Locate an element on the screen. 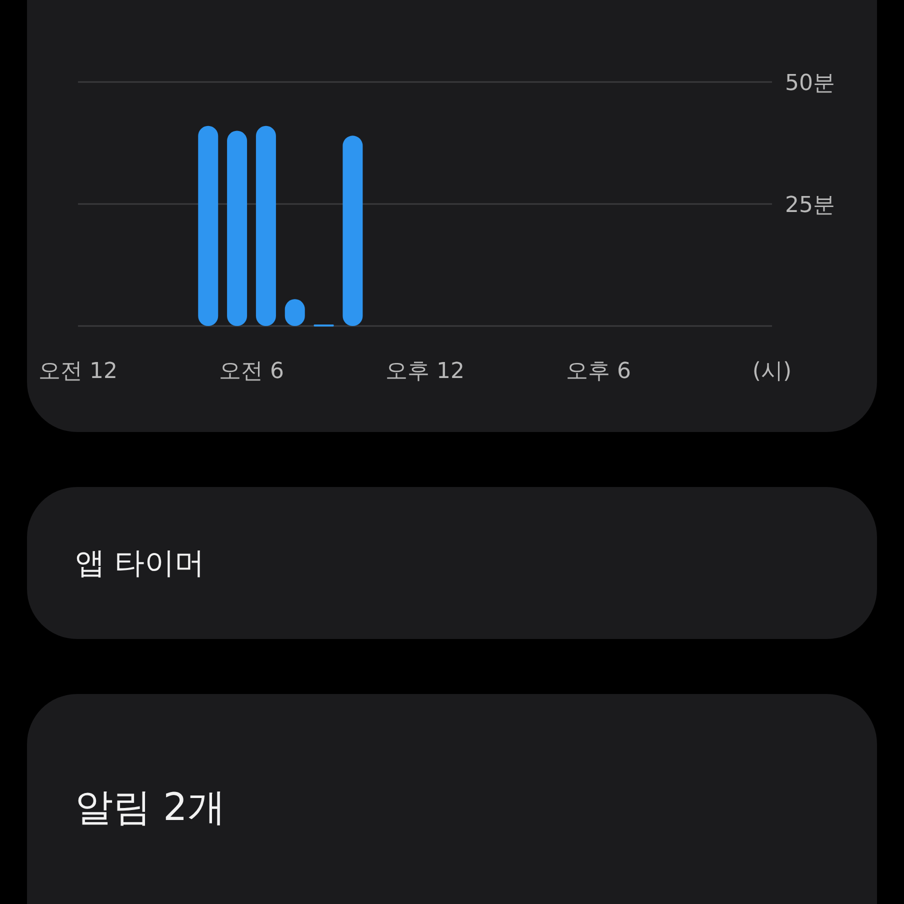 This screenshot has width=904, height=904. axis-unit-label: (시) is located at coordinates (772, 371).